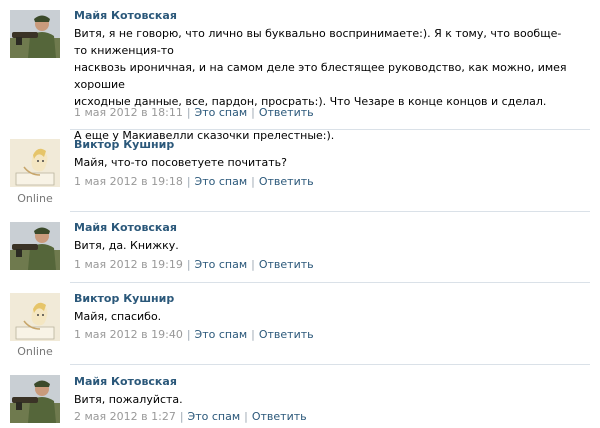 This screenshot has width=600, height=428. What do you see at coordinates (125, 416) in the screenshot?
I see `comment-date: 2 мая 2012 в 1:27` at bounding box center [125, 416].